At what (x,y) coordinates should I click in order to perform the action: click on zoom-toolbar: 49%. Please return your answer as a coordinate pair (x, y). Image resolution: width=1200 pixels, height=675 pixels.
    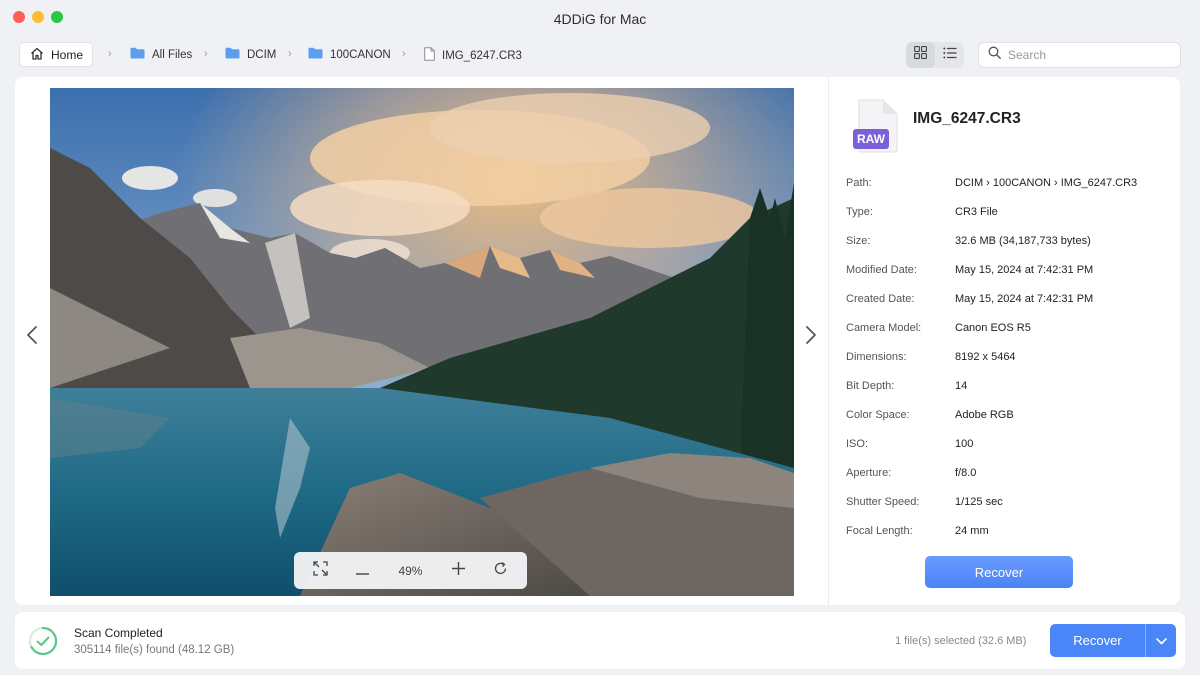
    Looking at the image, I should click on (410, 570).